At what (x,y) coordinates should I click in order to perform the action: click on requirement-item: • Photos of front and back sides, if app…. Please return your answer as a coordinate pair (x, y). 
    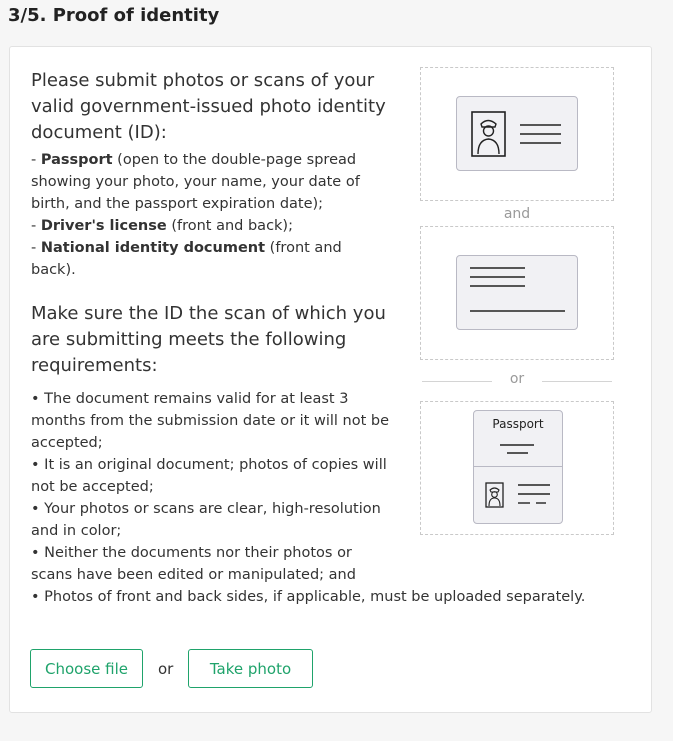
    Looking at the image, I should click on (308, 597).